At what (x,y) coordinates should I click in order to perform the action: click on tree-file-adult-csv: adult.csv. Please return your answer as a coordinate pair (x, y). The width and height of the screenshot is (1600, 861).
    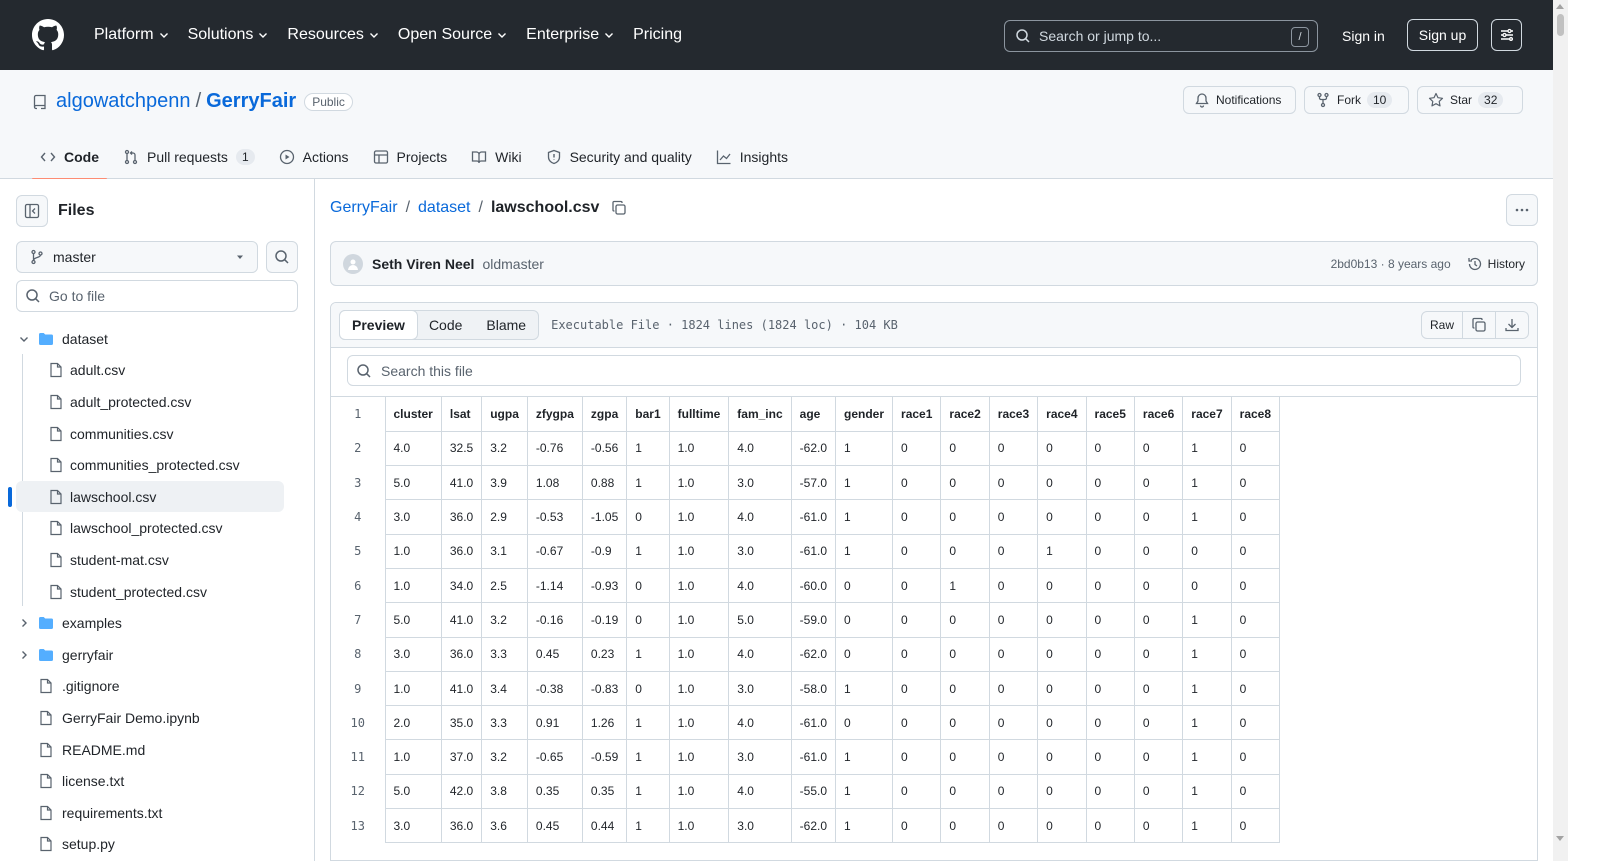
    Looking at the image, I should click on (157, 371).